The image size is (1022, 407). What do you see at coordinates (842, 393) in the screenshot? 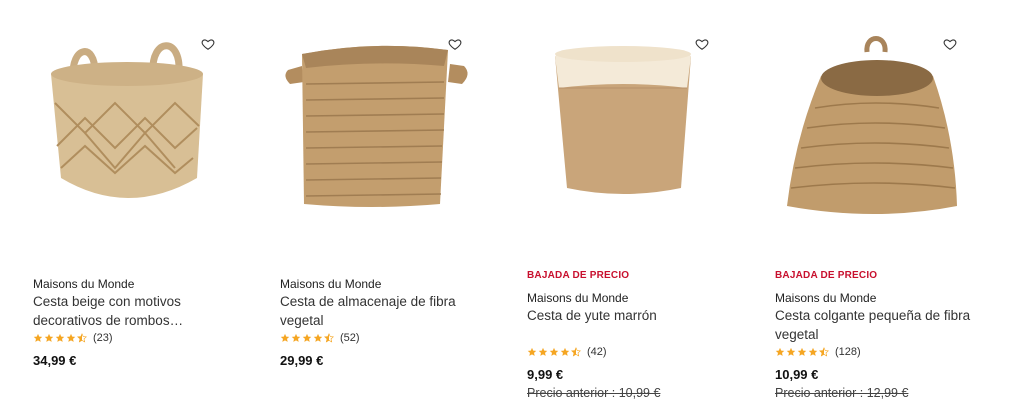
I see `previous-price: Precio anterior : 12,99 €` at bounding box center [842, 393].